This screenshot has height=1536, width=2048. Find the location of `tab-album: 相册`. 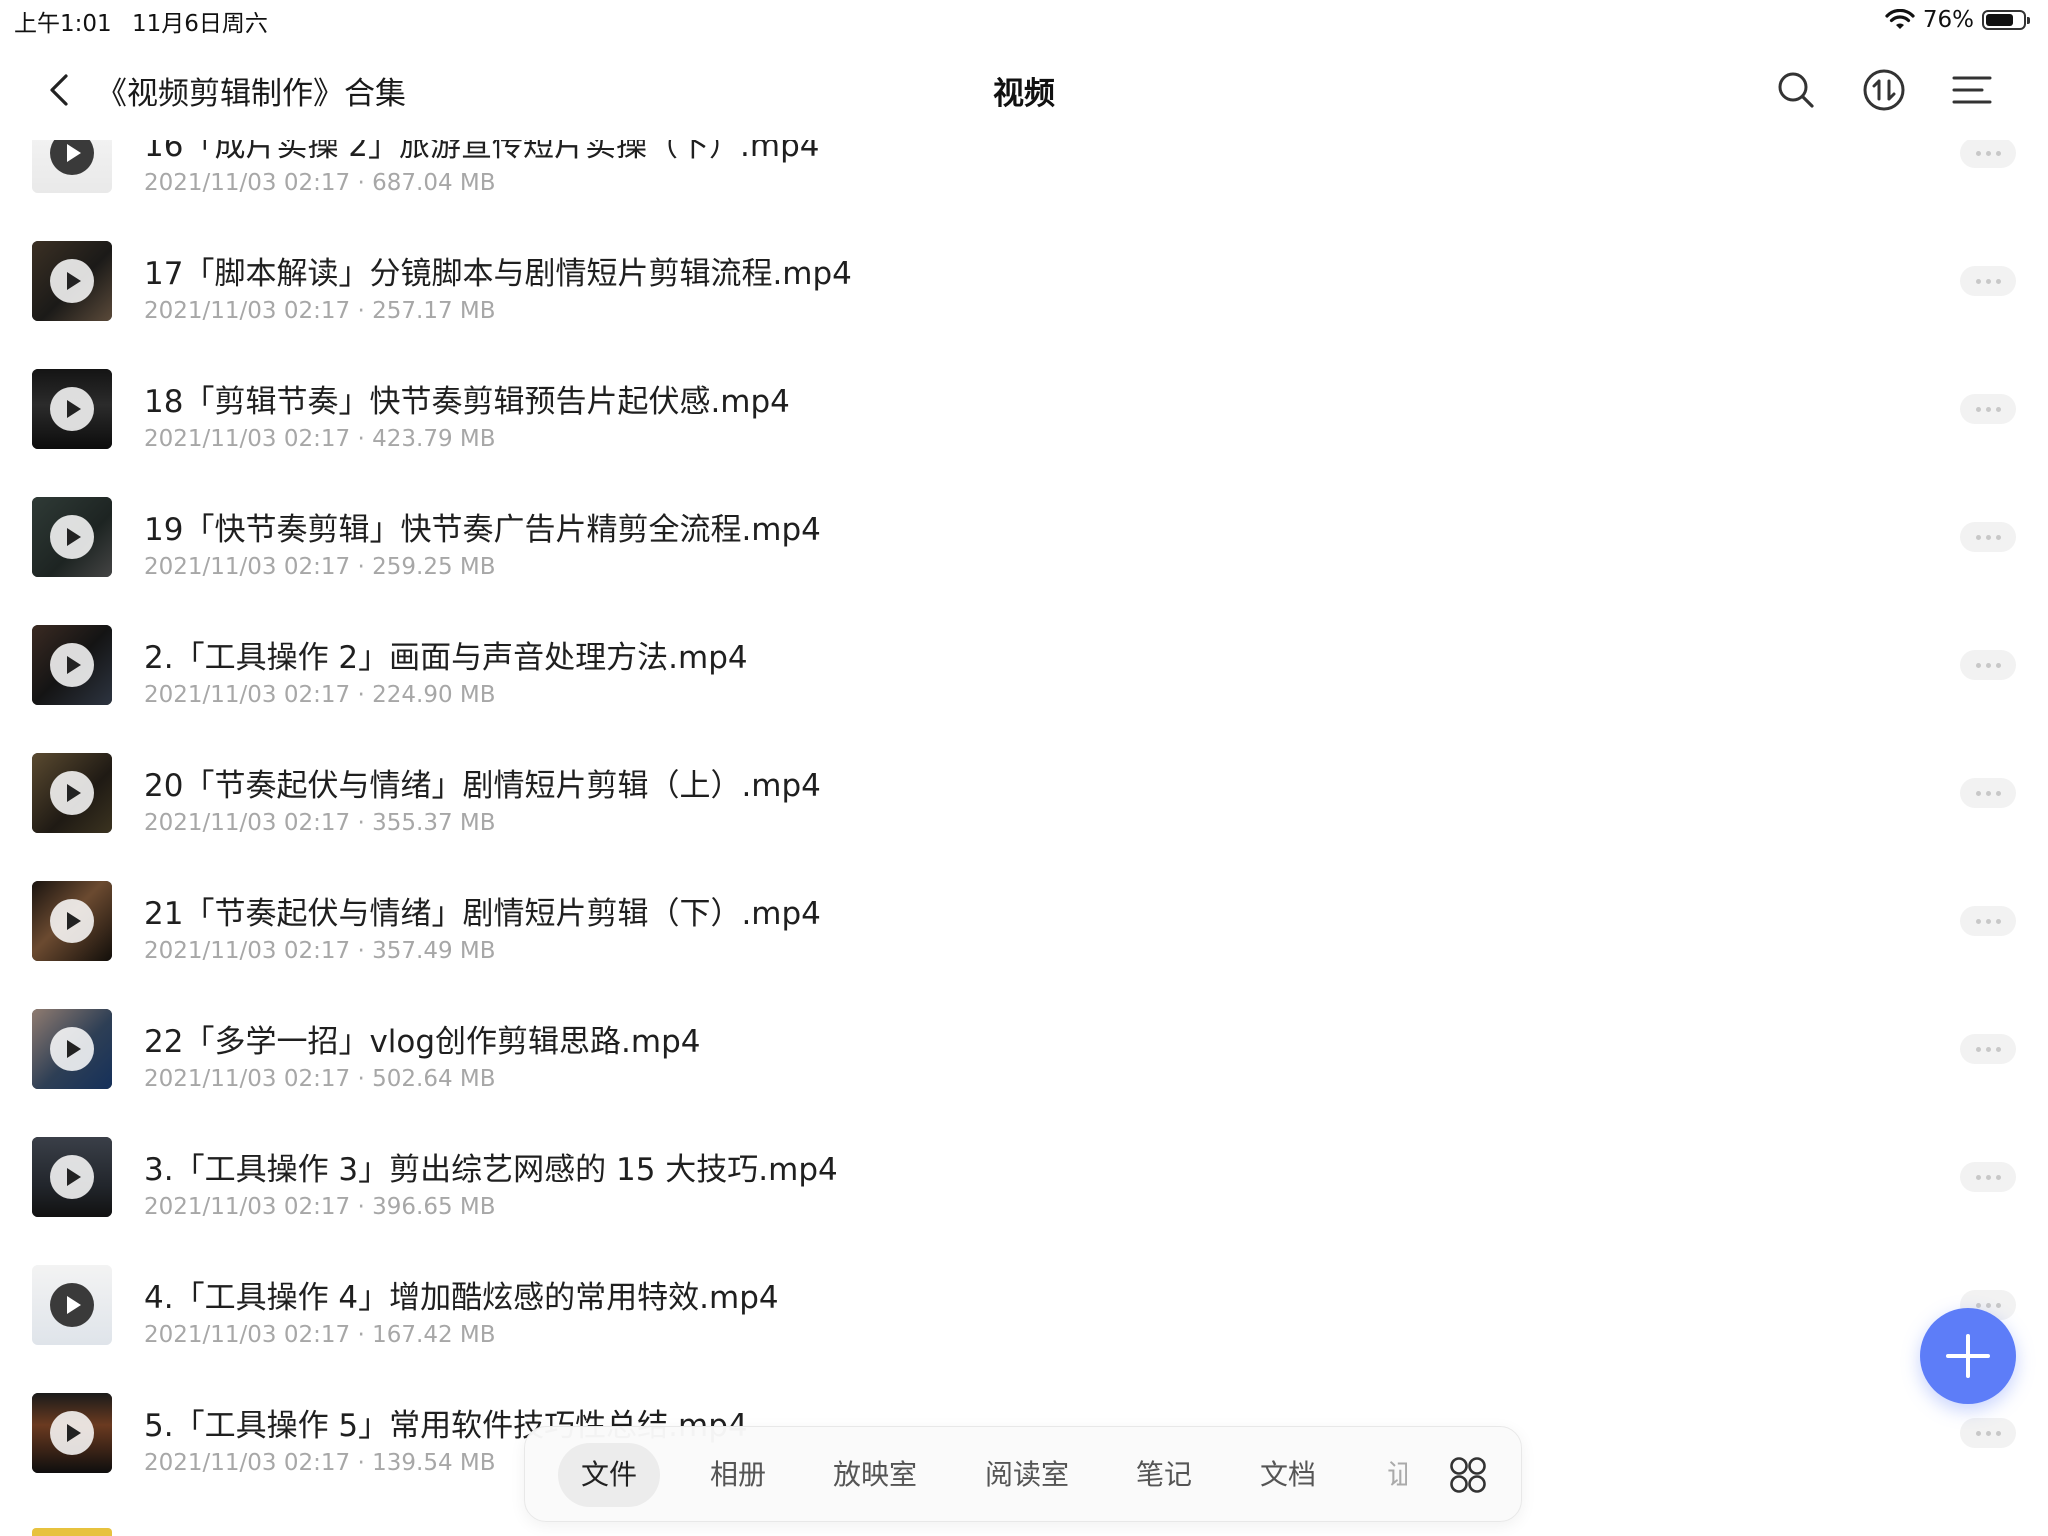

tab-album: 相册 is located at coordinates (738, 1475).